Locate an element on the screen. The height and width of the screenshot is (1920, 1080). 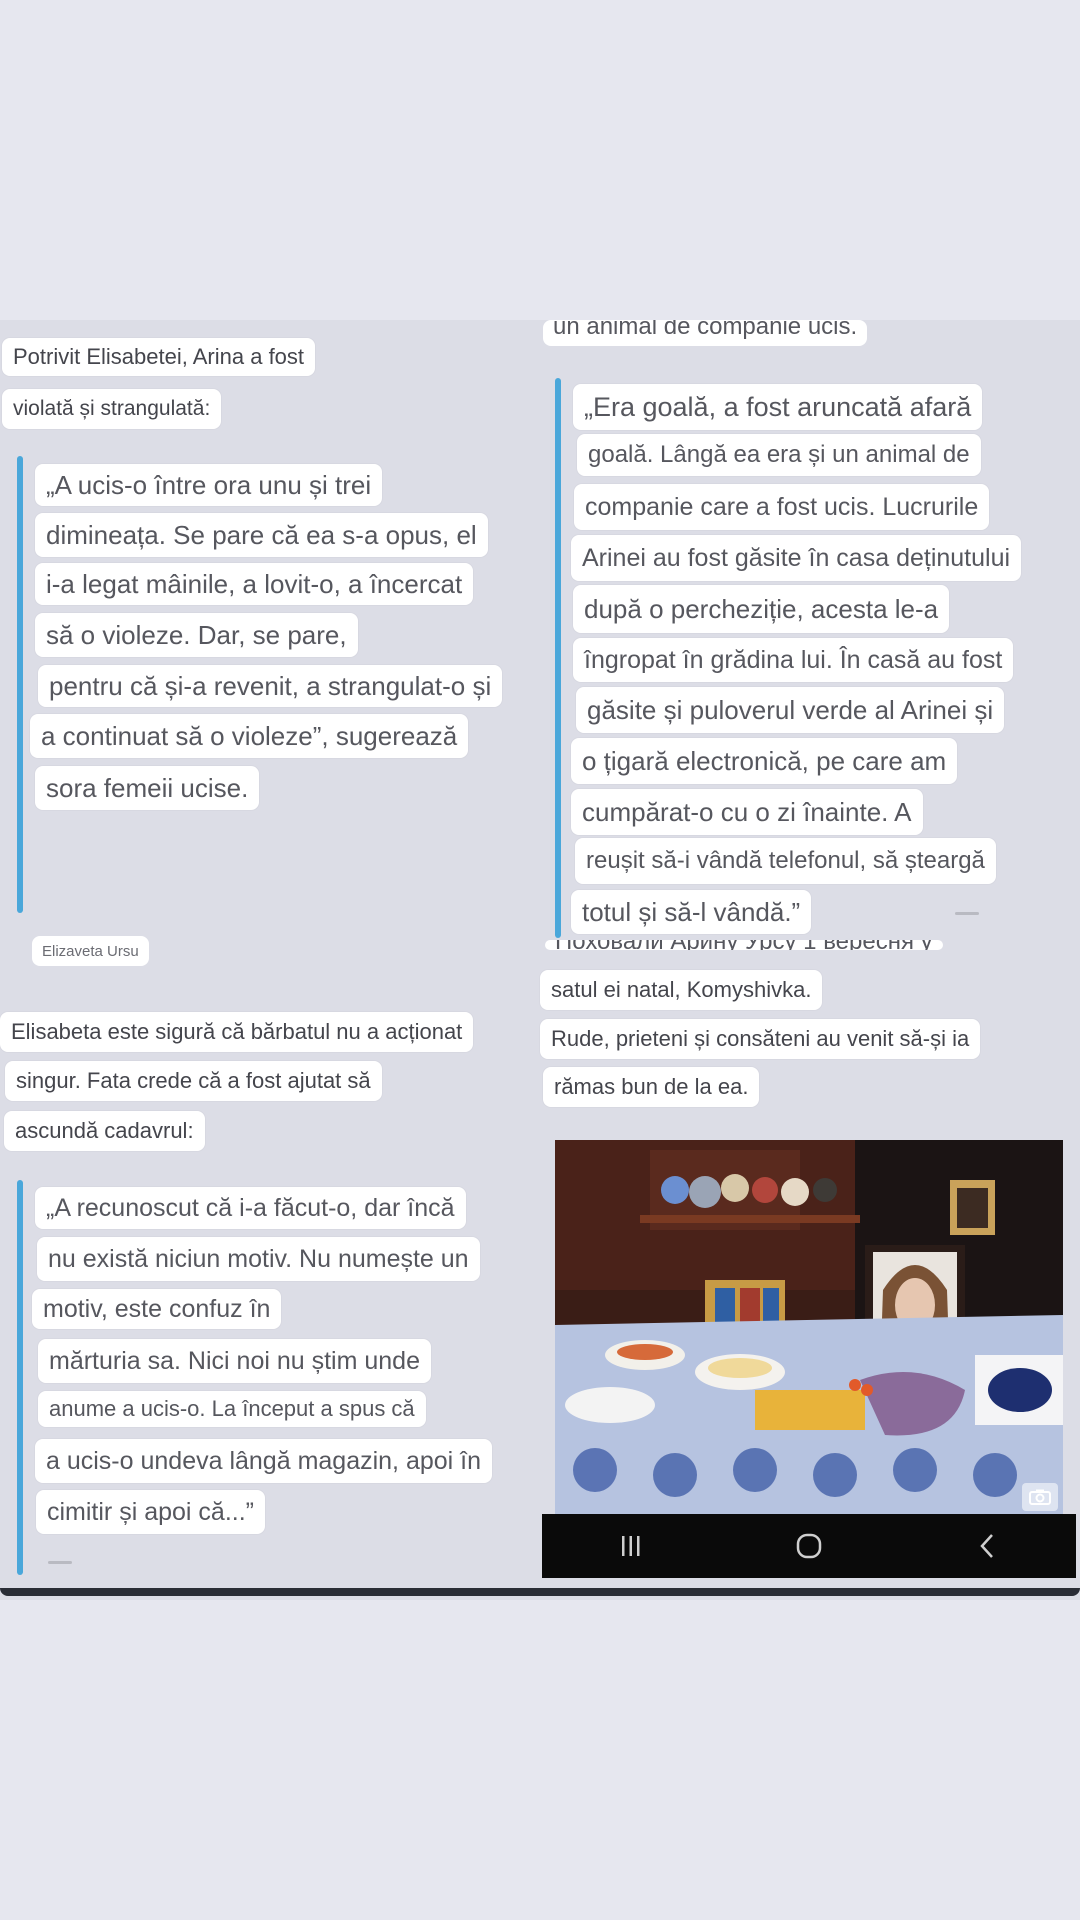
quote-line: după o percheziție, acesta le-a is located at coordinates (761, 609).